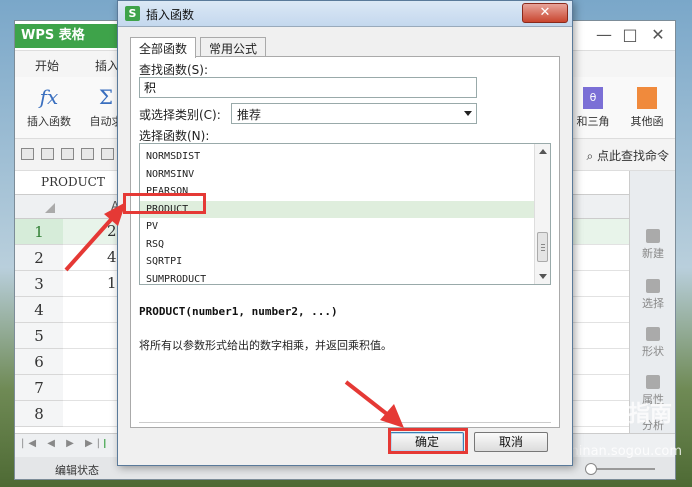 The height and width of the screenshot is (487, 692). Describe the element at coordinates (468, 113) in the screenshot. I see `chevron-down-icon` at that location.